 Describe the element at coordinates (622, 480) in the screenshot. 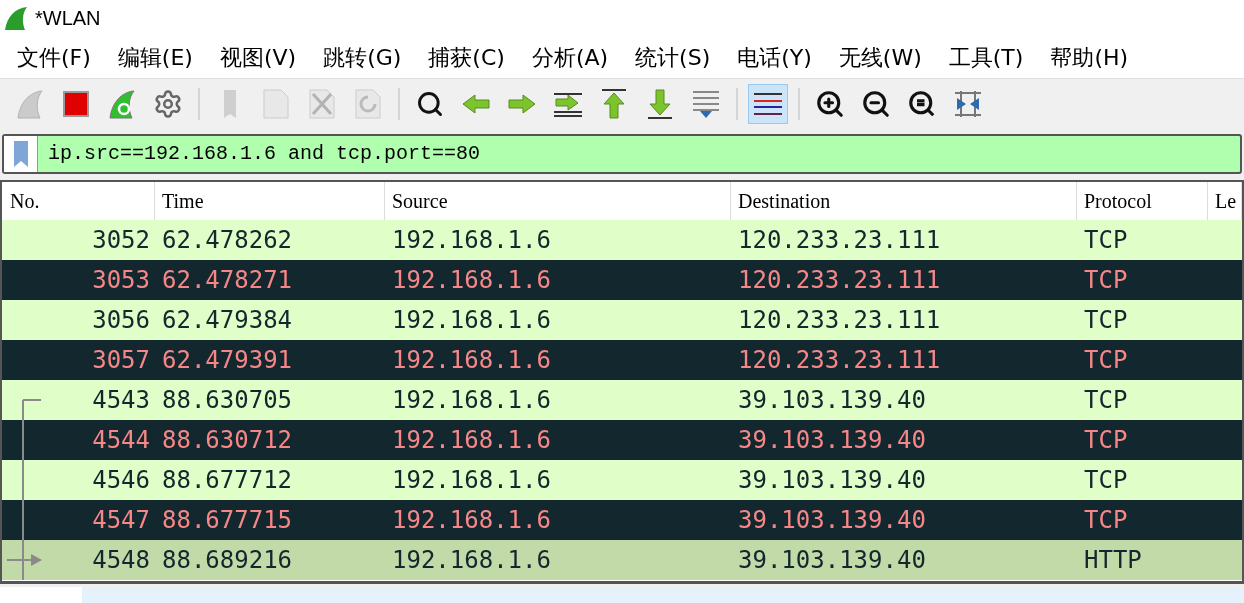

I see `packet-row: 4546 88.677712 192.168.1.6 39.103.139.40 TCP` at that location.